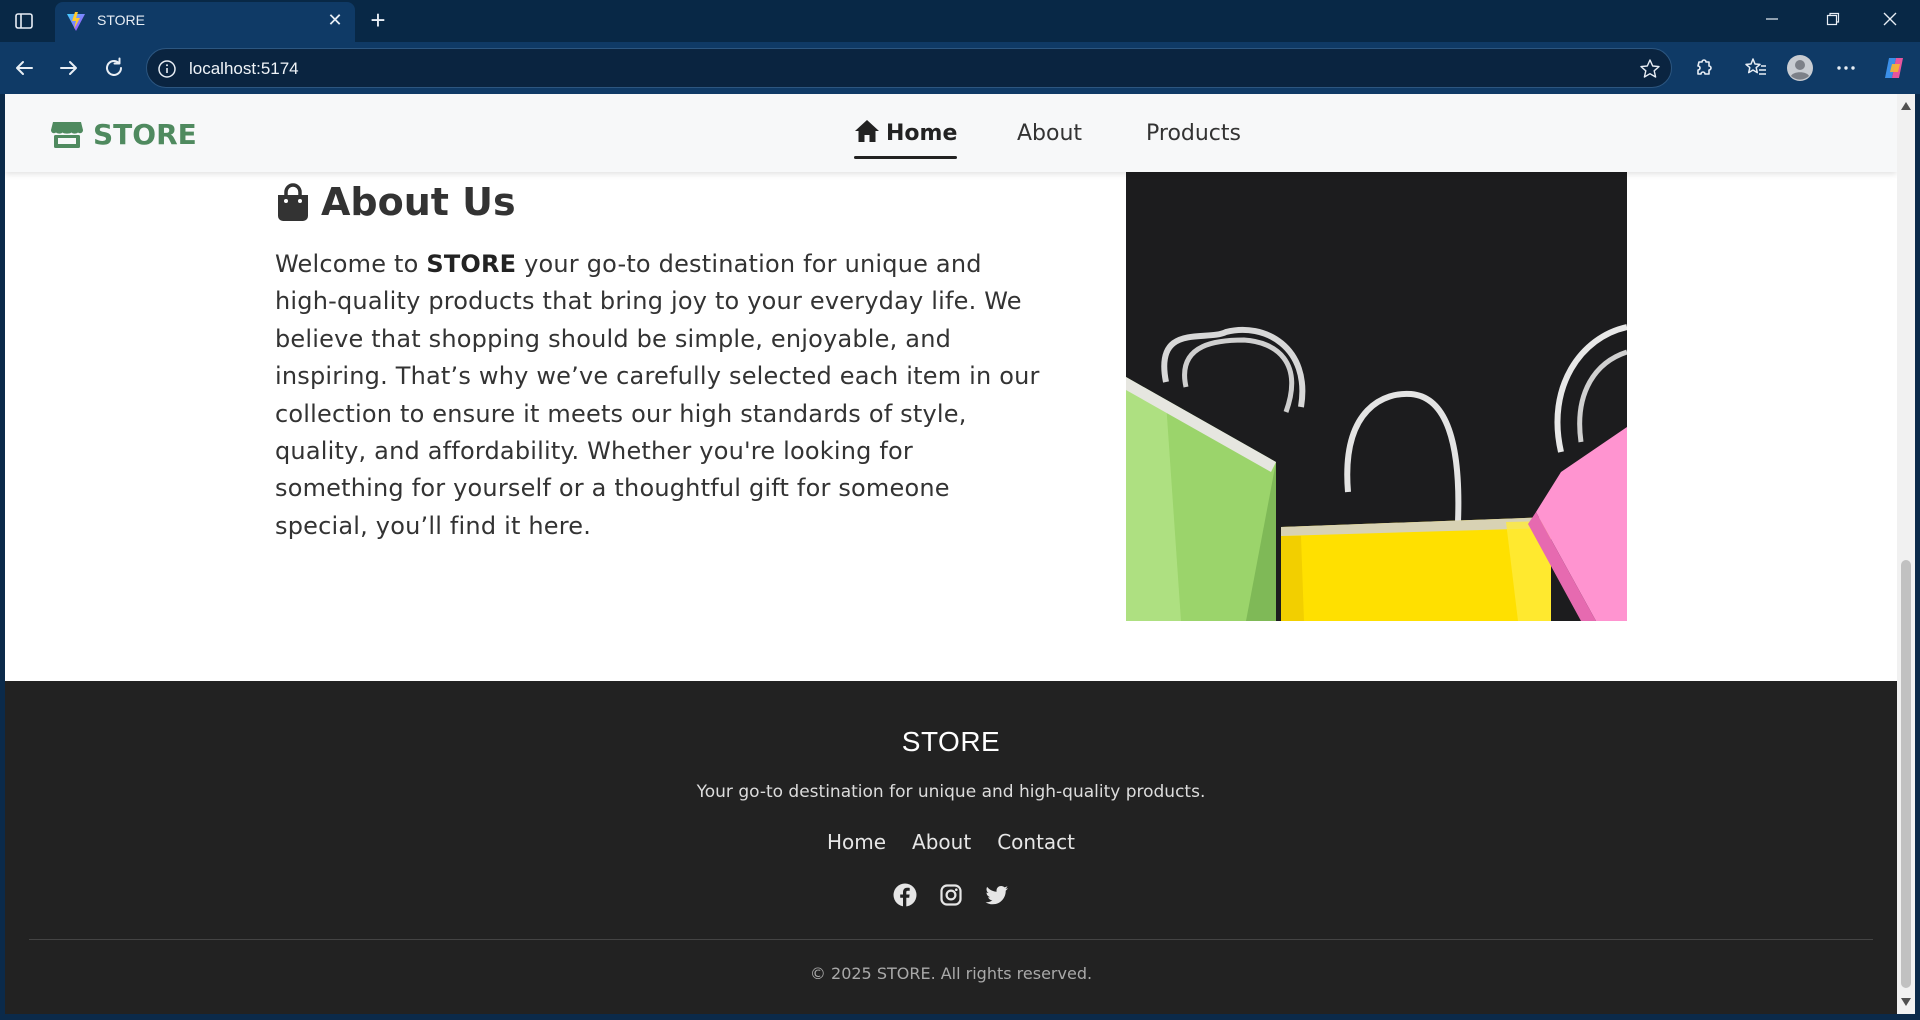 This screenshot has width=1920, height=1020. Describe the element at coordinates (471, 264) in the screenshot. I see `about-text-brand: STORE` at that location.